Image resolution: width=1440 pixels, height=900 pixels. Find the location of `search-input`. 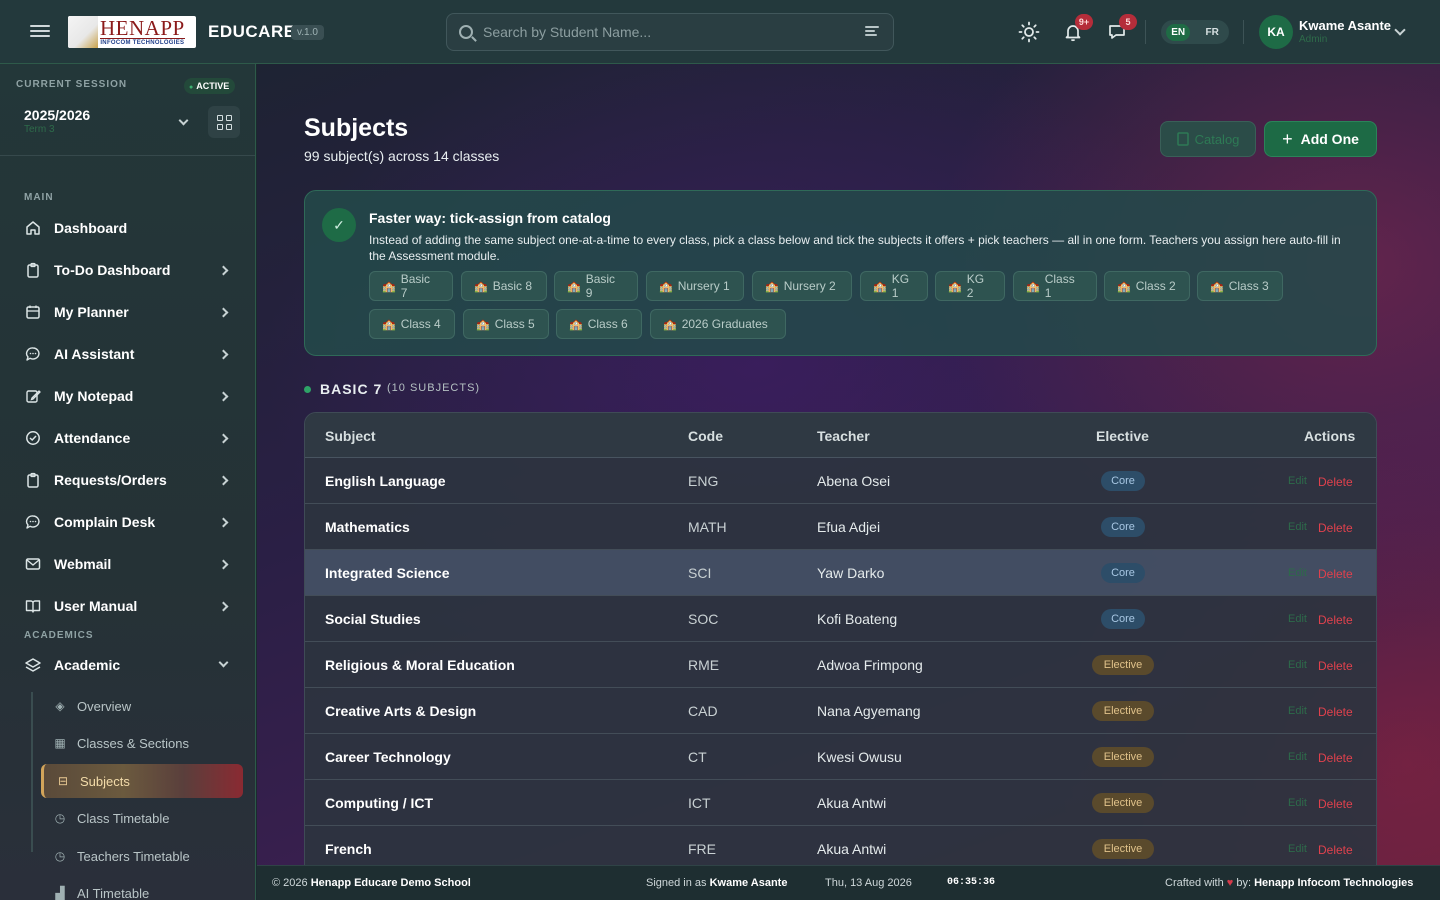

search-input is located at coordinates (673, 32).